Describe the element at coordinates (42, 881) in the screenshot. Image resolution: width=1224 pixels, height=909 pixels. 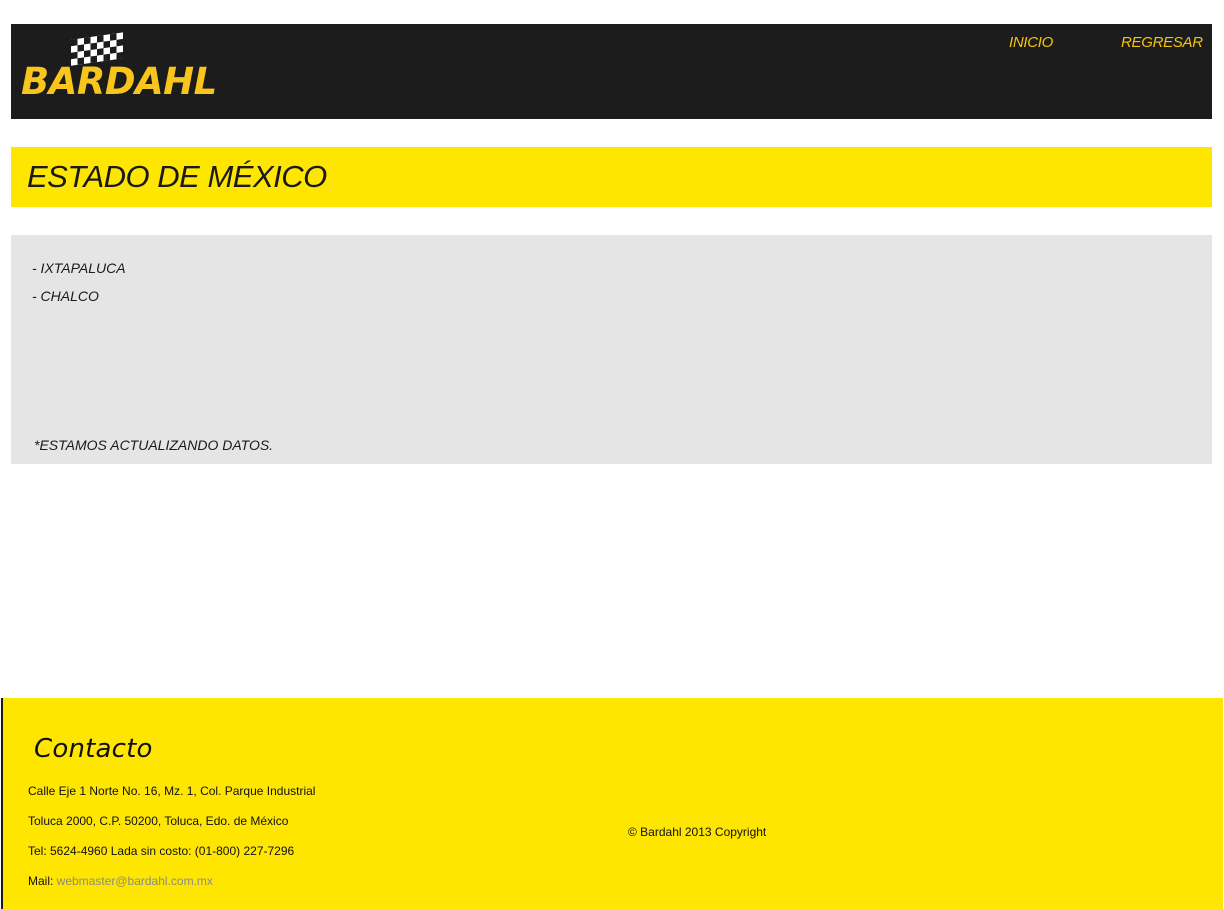
I see `mail-label: Mail:` at that location.